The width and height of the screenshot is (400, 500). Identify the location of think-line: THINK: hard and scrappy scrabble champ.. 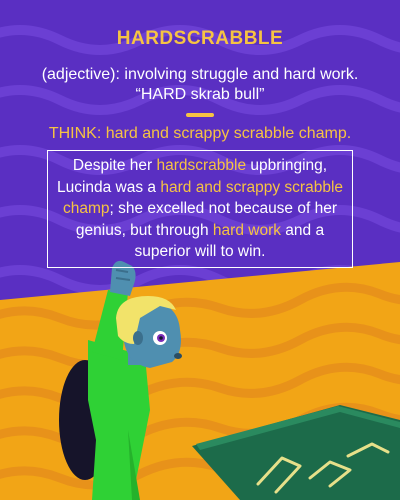
(200, 134).